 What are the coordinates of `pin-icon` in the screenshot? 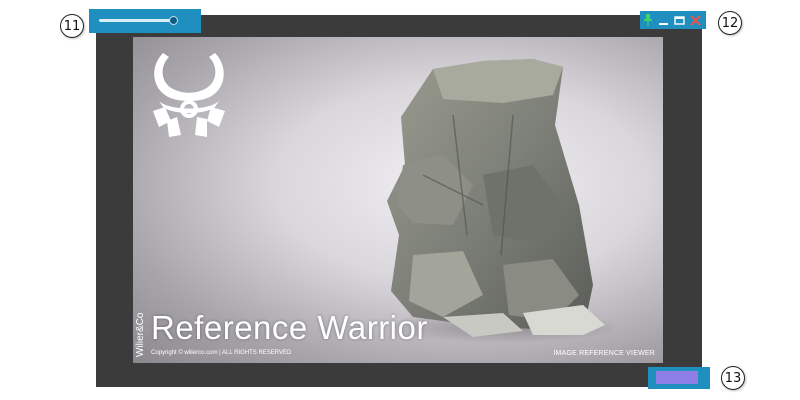 It's located at (647, 20).